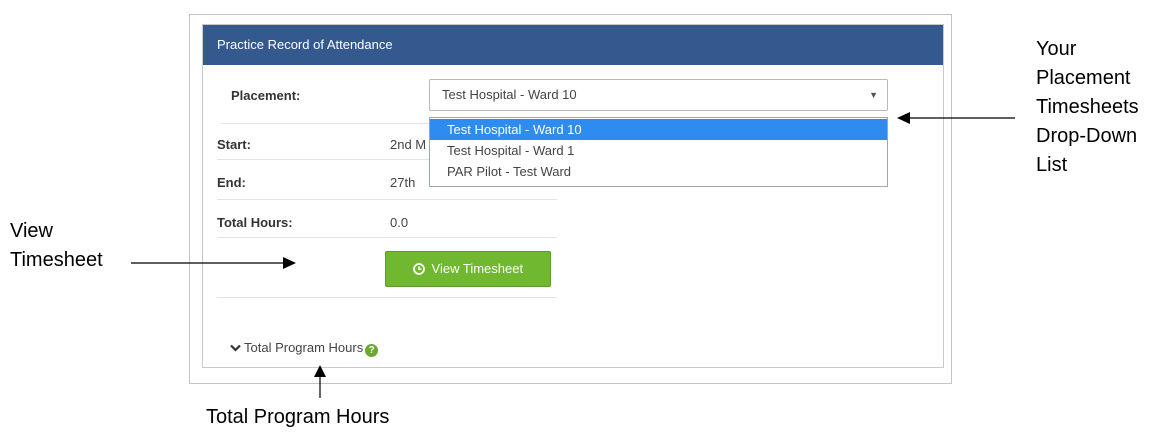 Image resolution: width=1174 pixels, height=437 pixels. I want to click on annotation-line: Drop-Down, so click(1087, 136).